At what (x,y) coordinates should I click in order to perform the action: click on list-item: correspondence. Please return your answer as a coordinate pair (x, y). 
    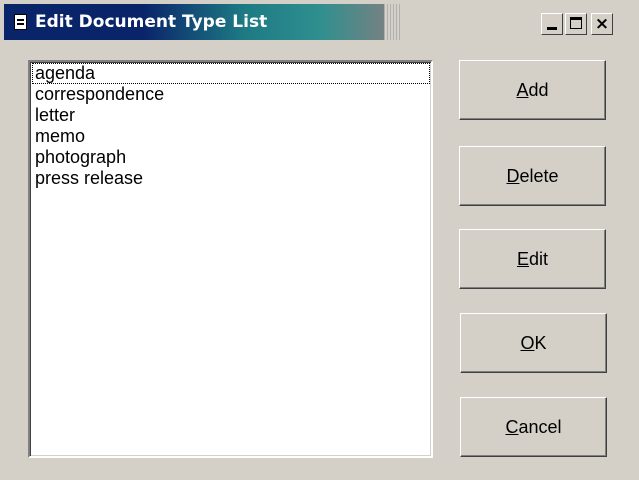
    Looking at the image, I should click on (231, 94).